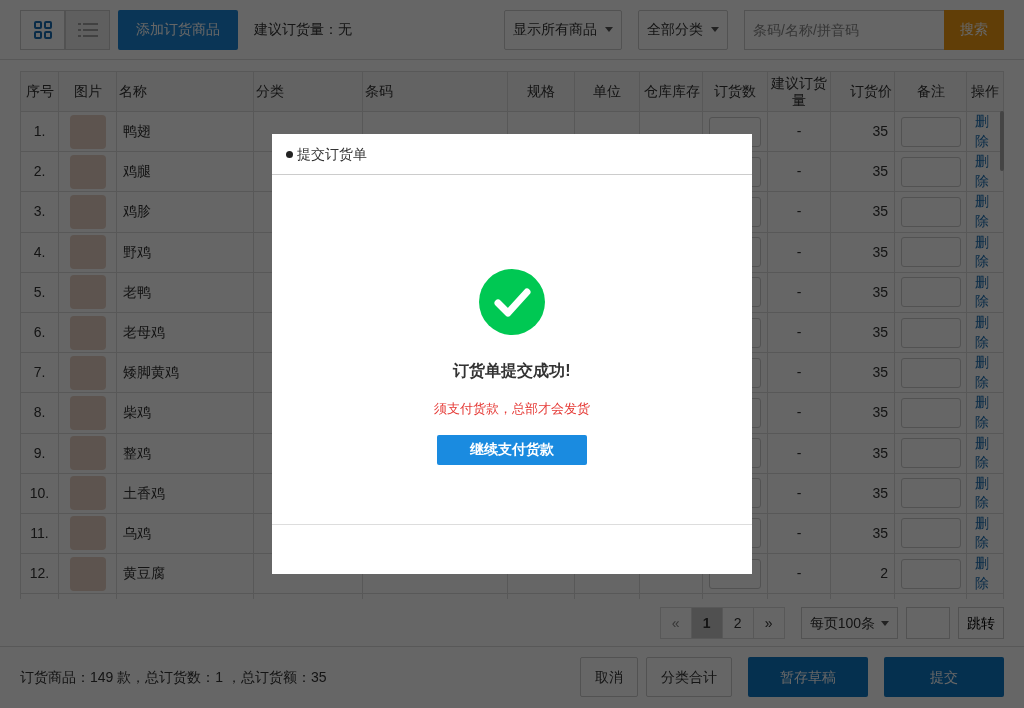 The width and height of the screenshot is (1024, 708). I want to click on table-cell: 鸡腿, so click(185, 171).